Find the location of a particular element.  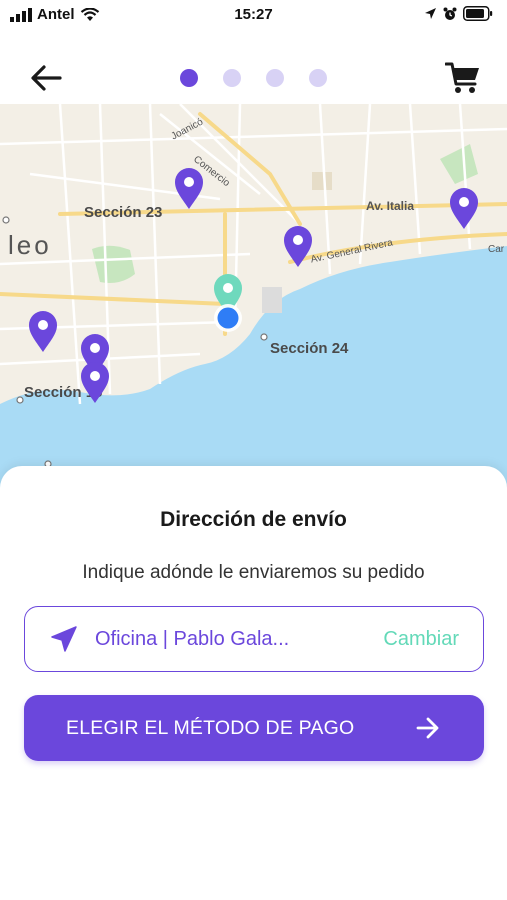

status-bar: Antel 15:27 is located at coordinates (253, 16).